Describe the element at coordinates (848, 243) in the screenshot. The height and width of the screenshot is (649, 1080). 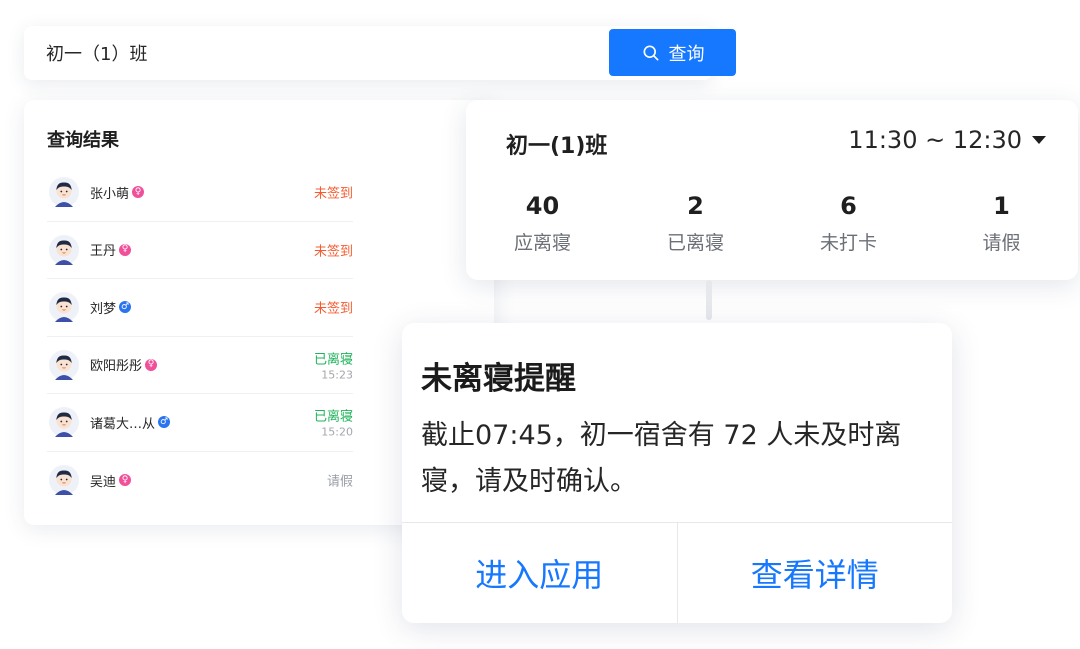
I see `stat-label: 未打卡` at that location.